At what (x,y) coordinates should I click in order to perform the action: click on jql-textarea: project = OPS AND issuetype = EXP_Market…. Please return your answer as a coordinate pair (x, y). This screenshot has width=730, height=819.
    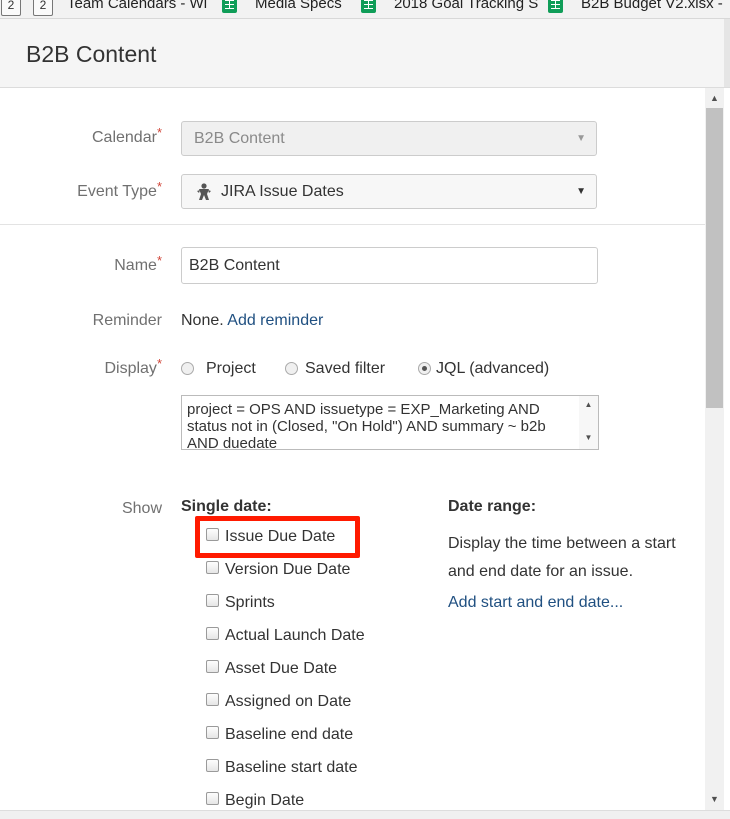
    Looking at the image, I should click on (390, 422).